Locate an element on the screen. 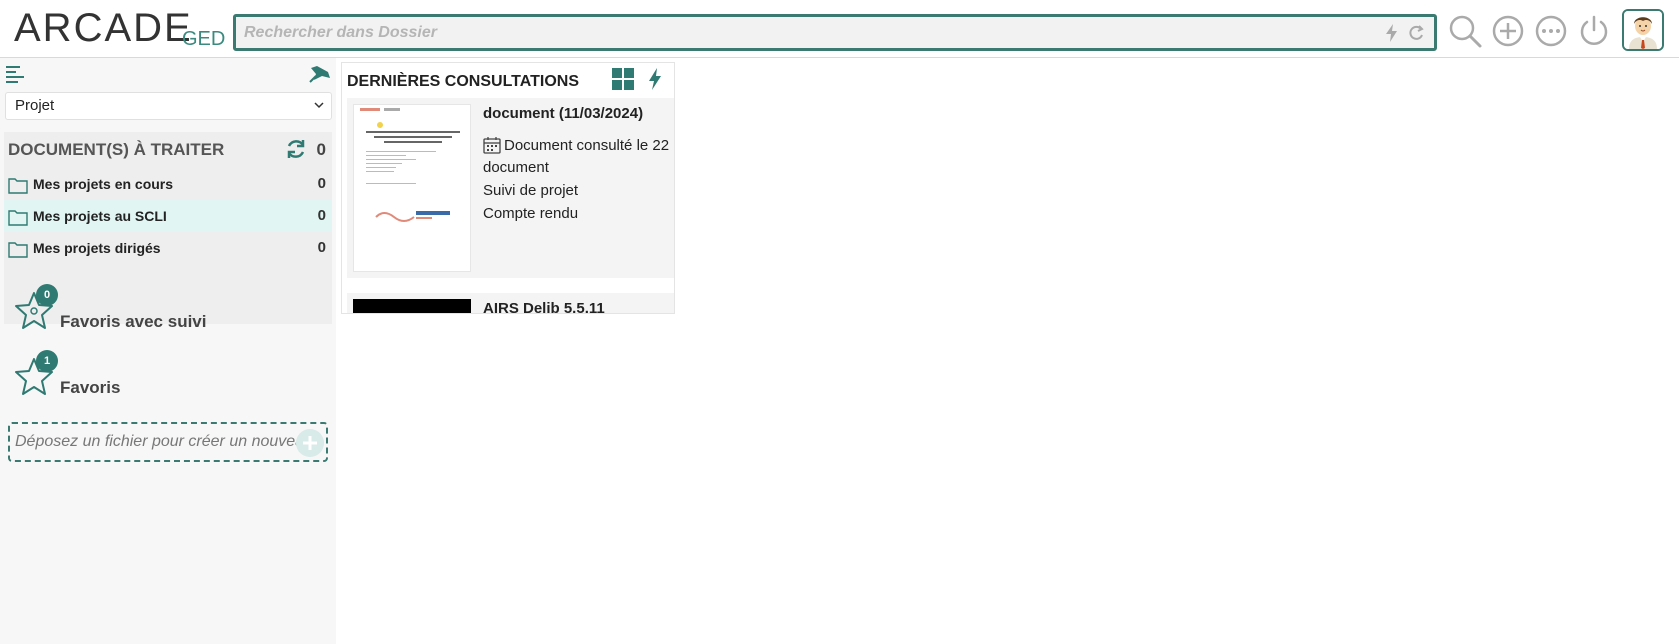 This screenshot has height=644, width=1679. pin-icon is located at coordinates (320, 74).